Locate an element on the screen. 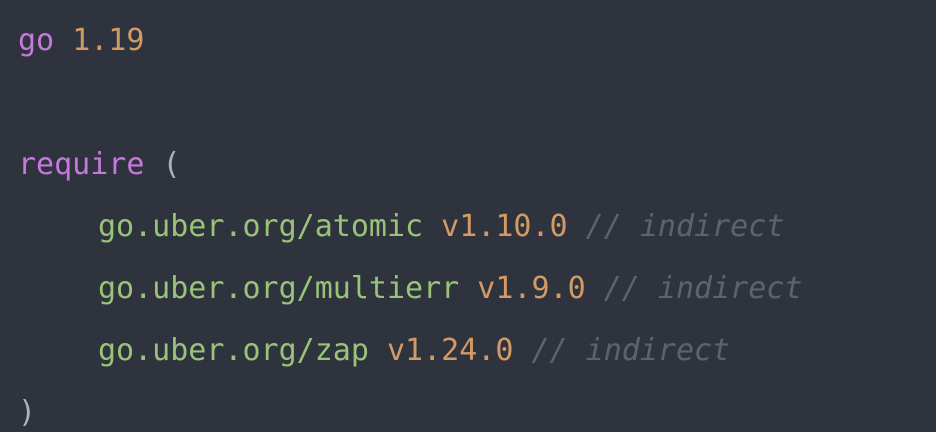 This screenshot has width=936, height=432. close-paren: ) is located at coordinates (27, 412).